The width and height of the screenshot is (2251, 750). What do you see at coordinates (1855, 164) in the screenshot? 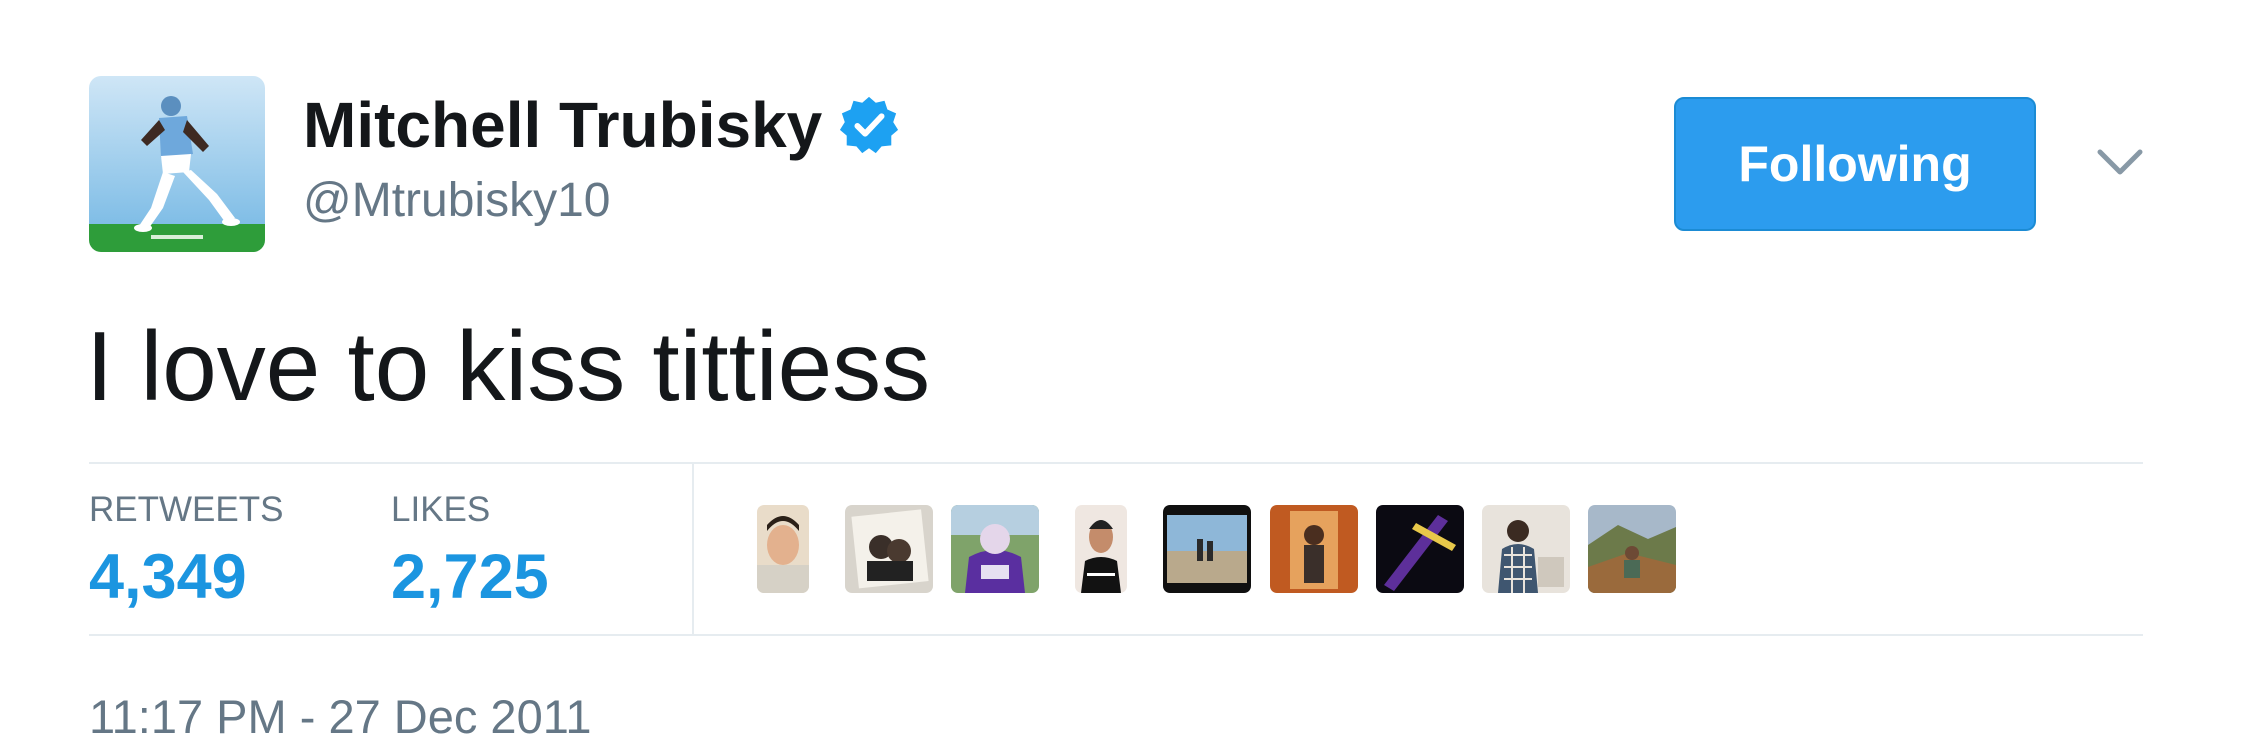
I see `following-button: Following` at bounding box center [1855, 164].